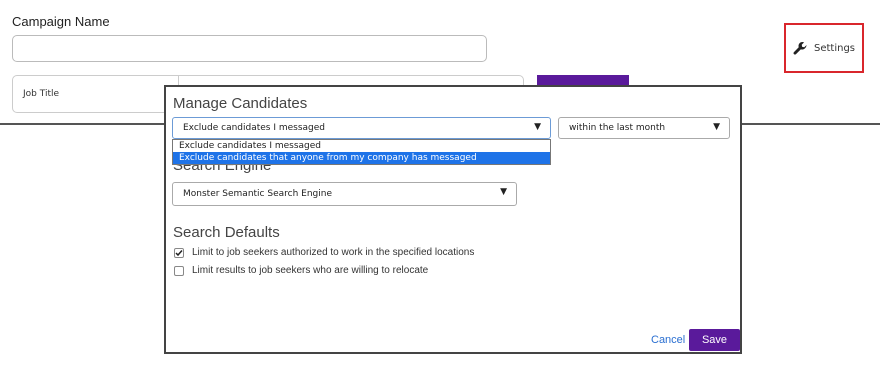 The height and width of the screenshot is (373, 880). I want to click on within-timeframe-select: within the last month ▼, so click(644, 128).